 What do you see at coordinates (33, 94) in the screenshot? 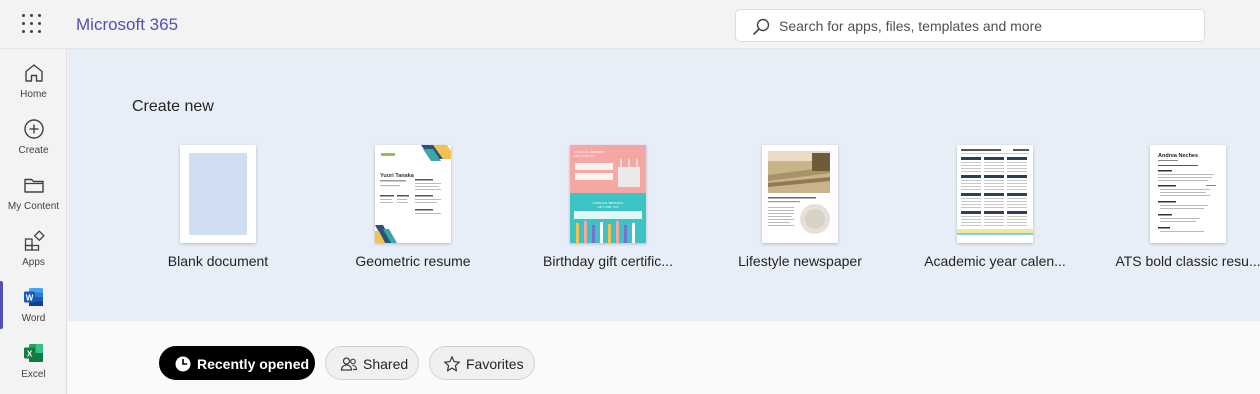
I see `rail-label-home: Home` at bounding box center [33, 94].